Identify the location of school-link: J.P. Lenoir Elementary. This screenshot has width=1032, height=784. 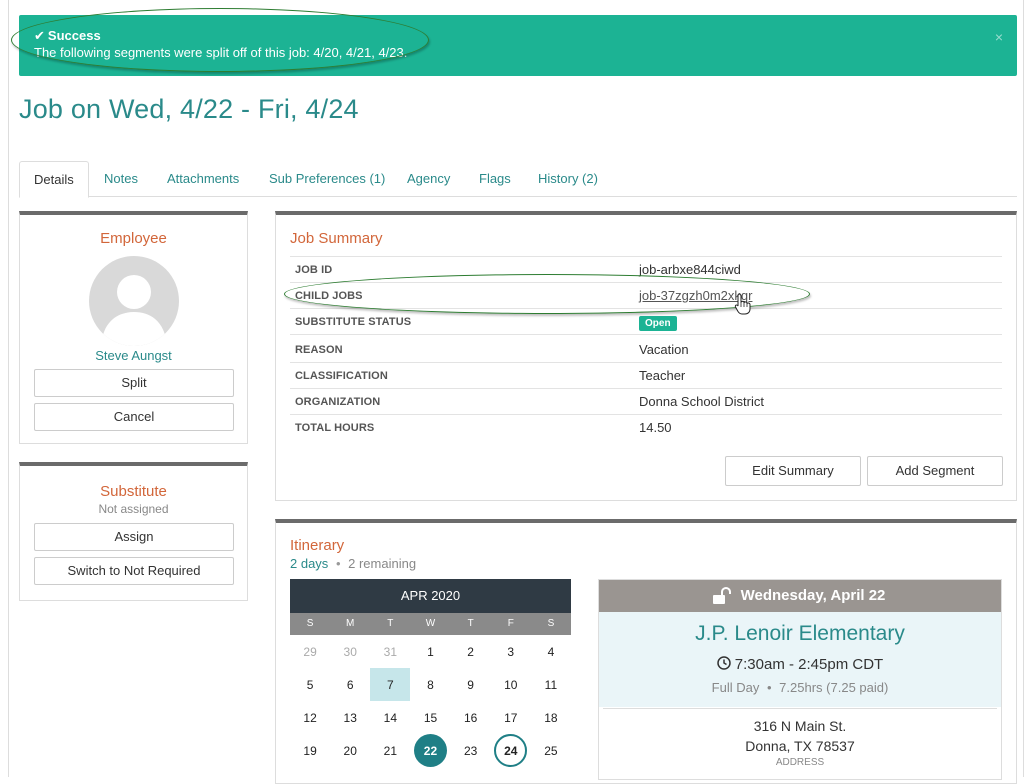
(800, 634).